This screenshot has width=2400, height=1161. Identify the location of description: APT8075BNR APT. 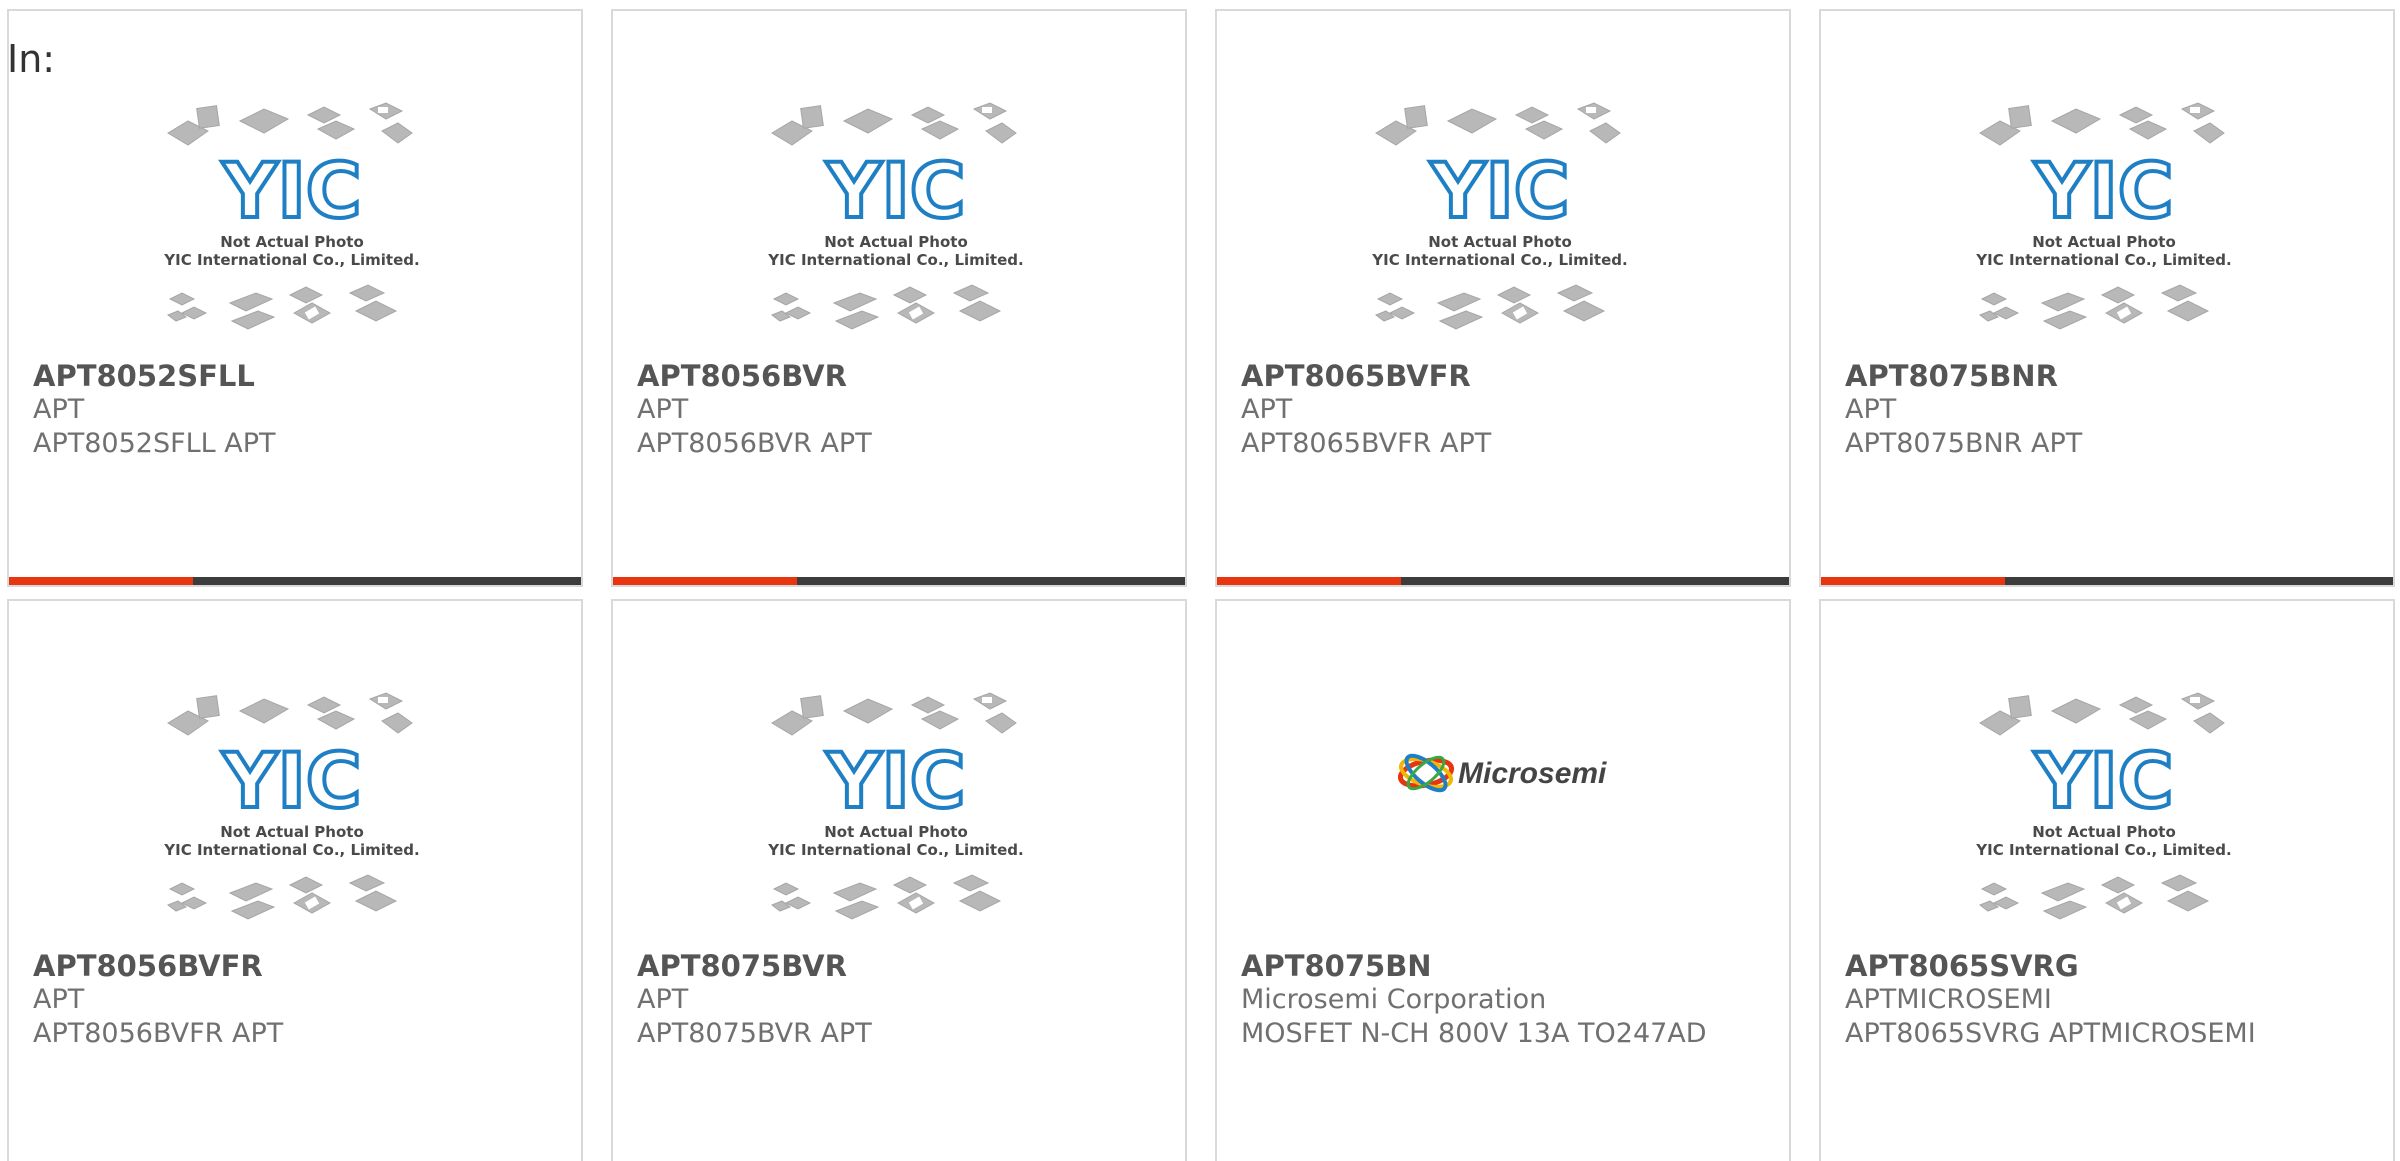
(1964, 443).